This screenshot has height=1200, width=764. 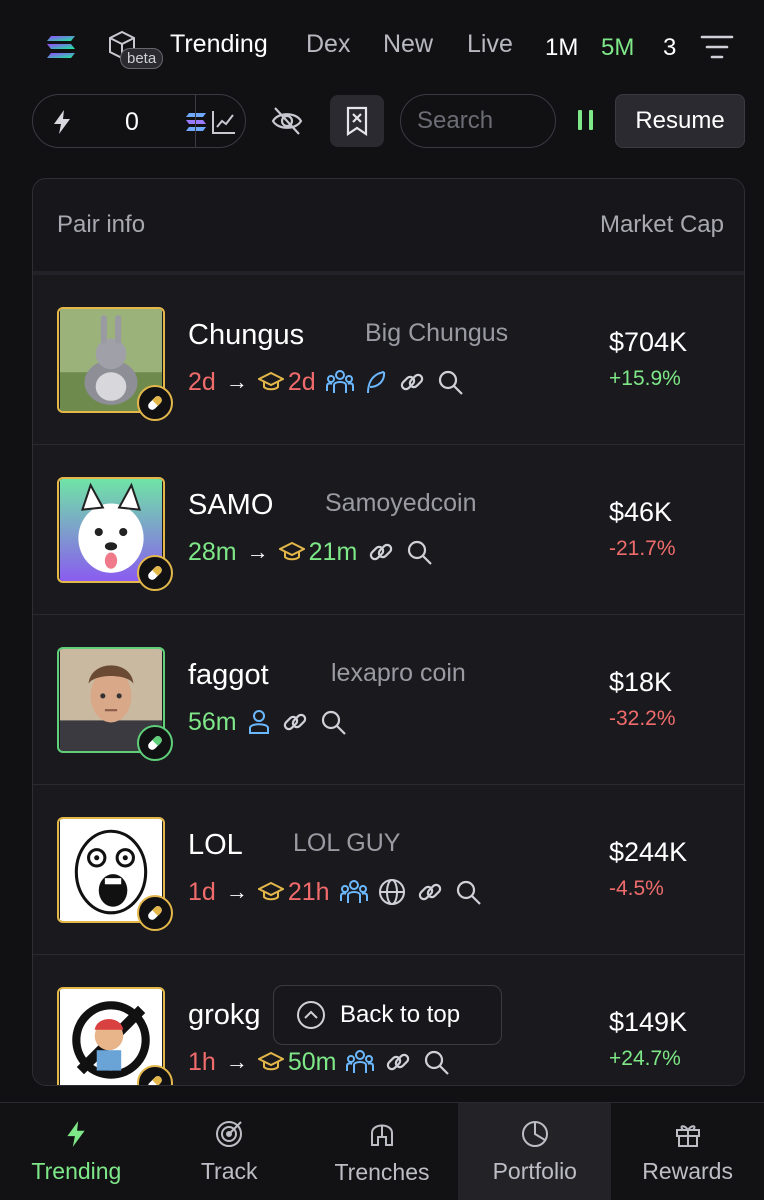 I want to click on token-meta: 1d → 21h, so click(x=335, y=892).